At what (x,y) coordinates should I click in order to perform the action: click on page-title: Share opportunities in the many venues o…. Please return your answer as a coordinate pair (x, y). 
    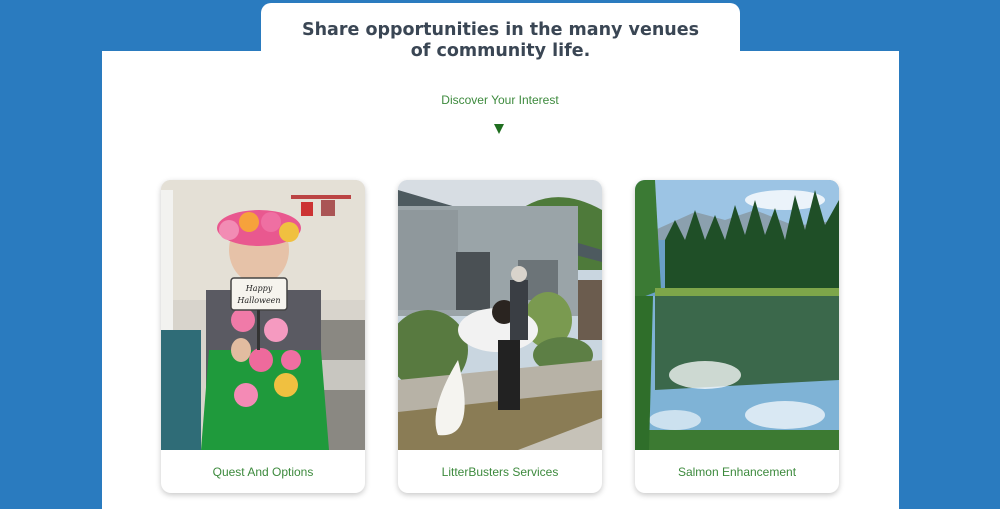
    Looking at the image, I should click on (500, 40).